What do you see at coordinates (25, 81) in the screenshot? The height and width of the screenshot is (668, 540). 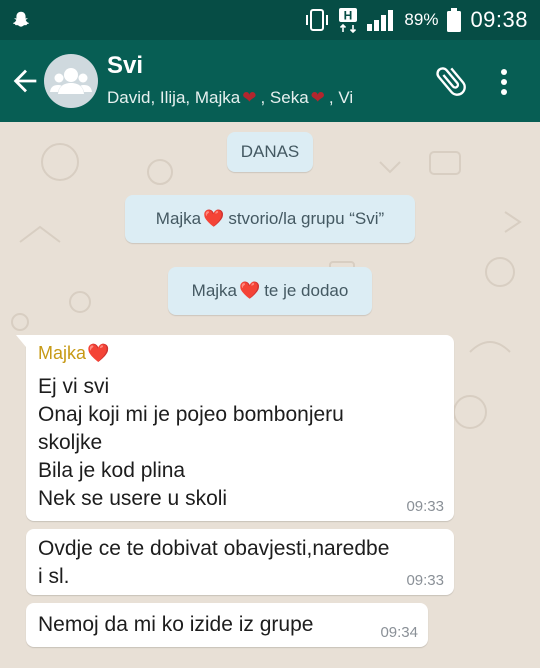 I see `arrow-back-icon` at bounding box center [25, 81].